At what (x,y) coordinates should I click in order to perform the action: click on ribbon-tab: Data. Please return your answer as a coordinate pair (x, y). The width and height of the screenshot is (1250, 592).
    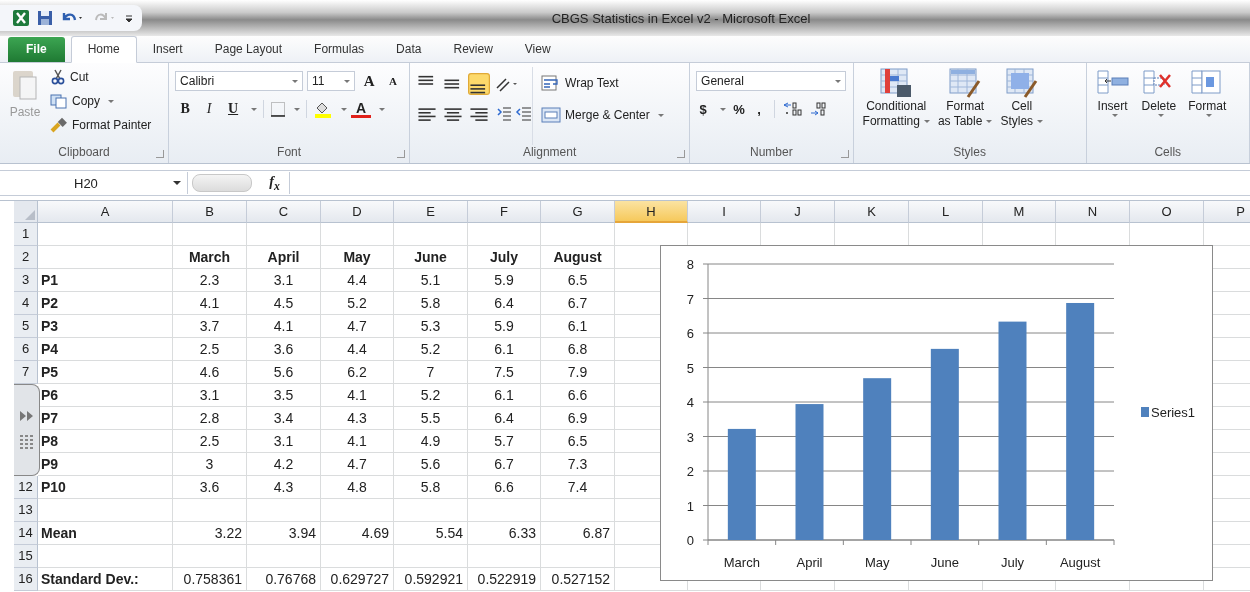
    Looking at the image, I should click on (409, 49).